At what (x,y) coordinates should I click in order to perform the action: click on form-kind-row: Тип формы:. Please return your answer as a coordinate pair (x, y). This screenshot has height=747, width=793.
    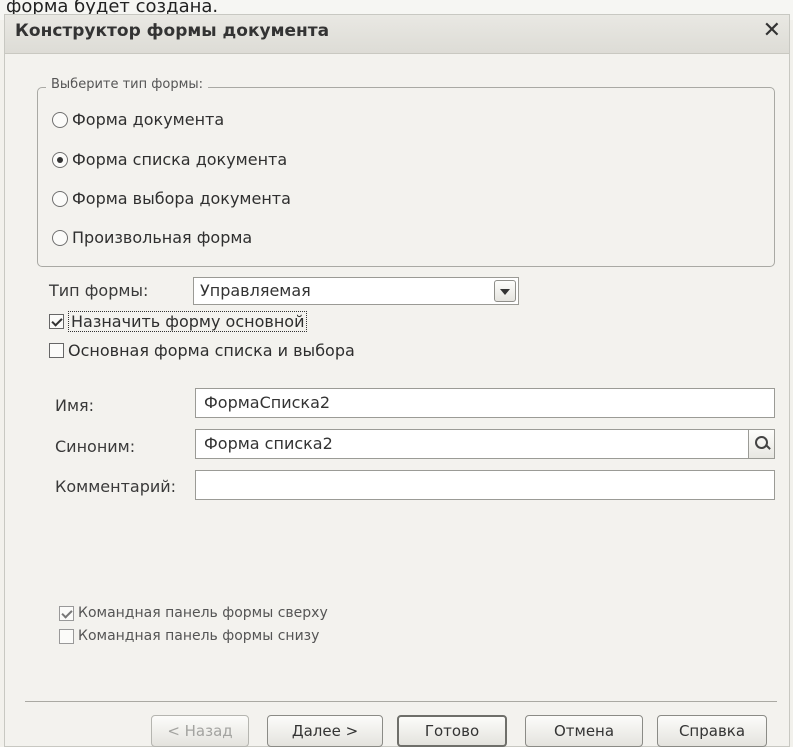
    Looking at the image, I should click on (98, 290).